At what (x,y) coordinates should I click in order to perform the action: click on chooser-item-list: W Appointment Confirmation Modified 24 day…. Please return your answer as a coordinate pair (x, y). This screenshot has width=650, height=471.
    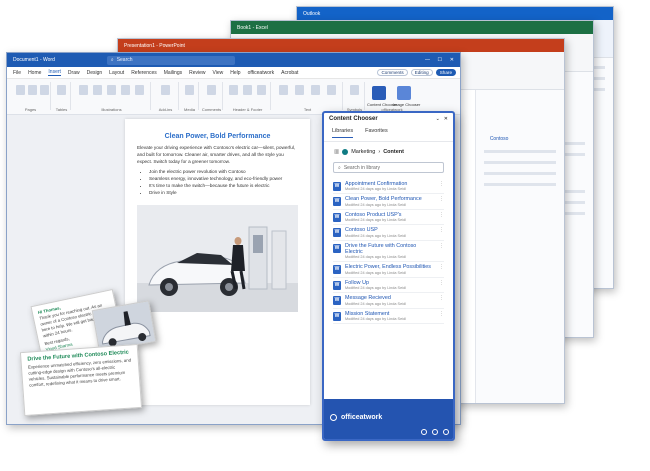
    Looking at the image, I should click on (388, 251).